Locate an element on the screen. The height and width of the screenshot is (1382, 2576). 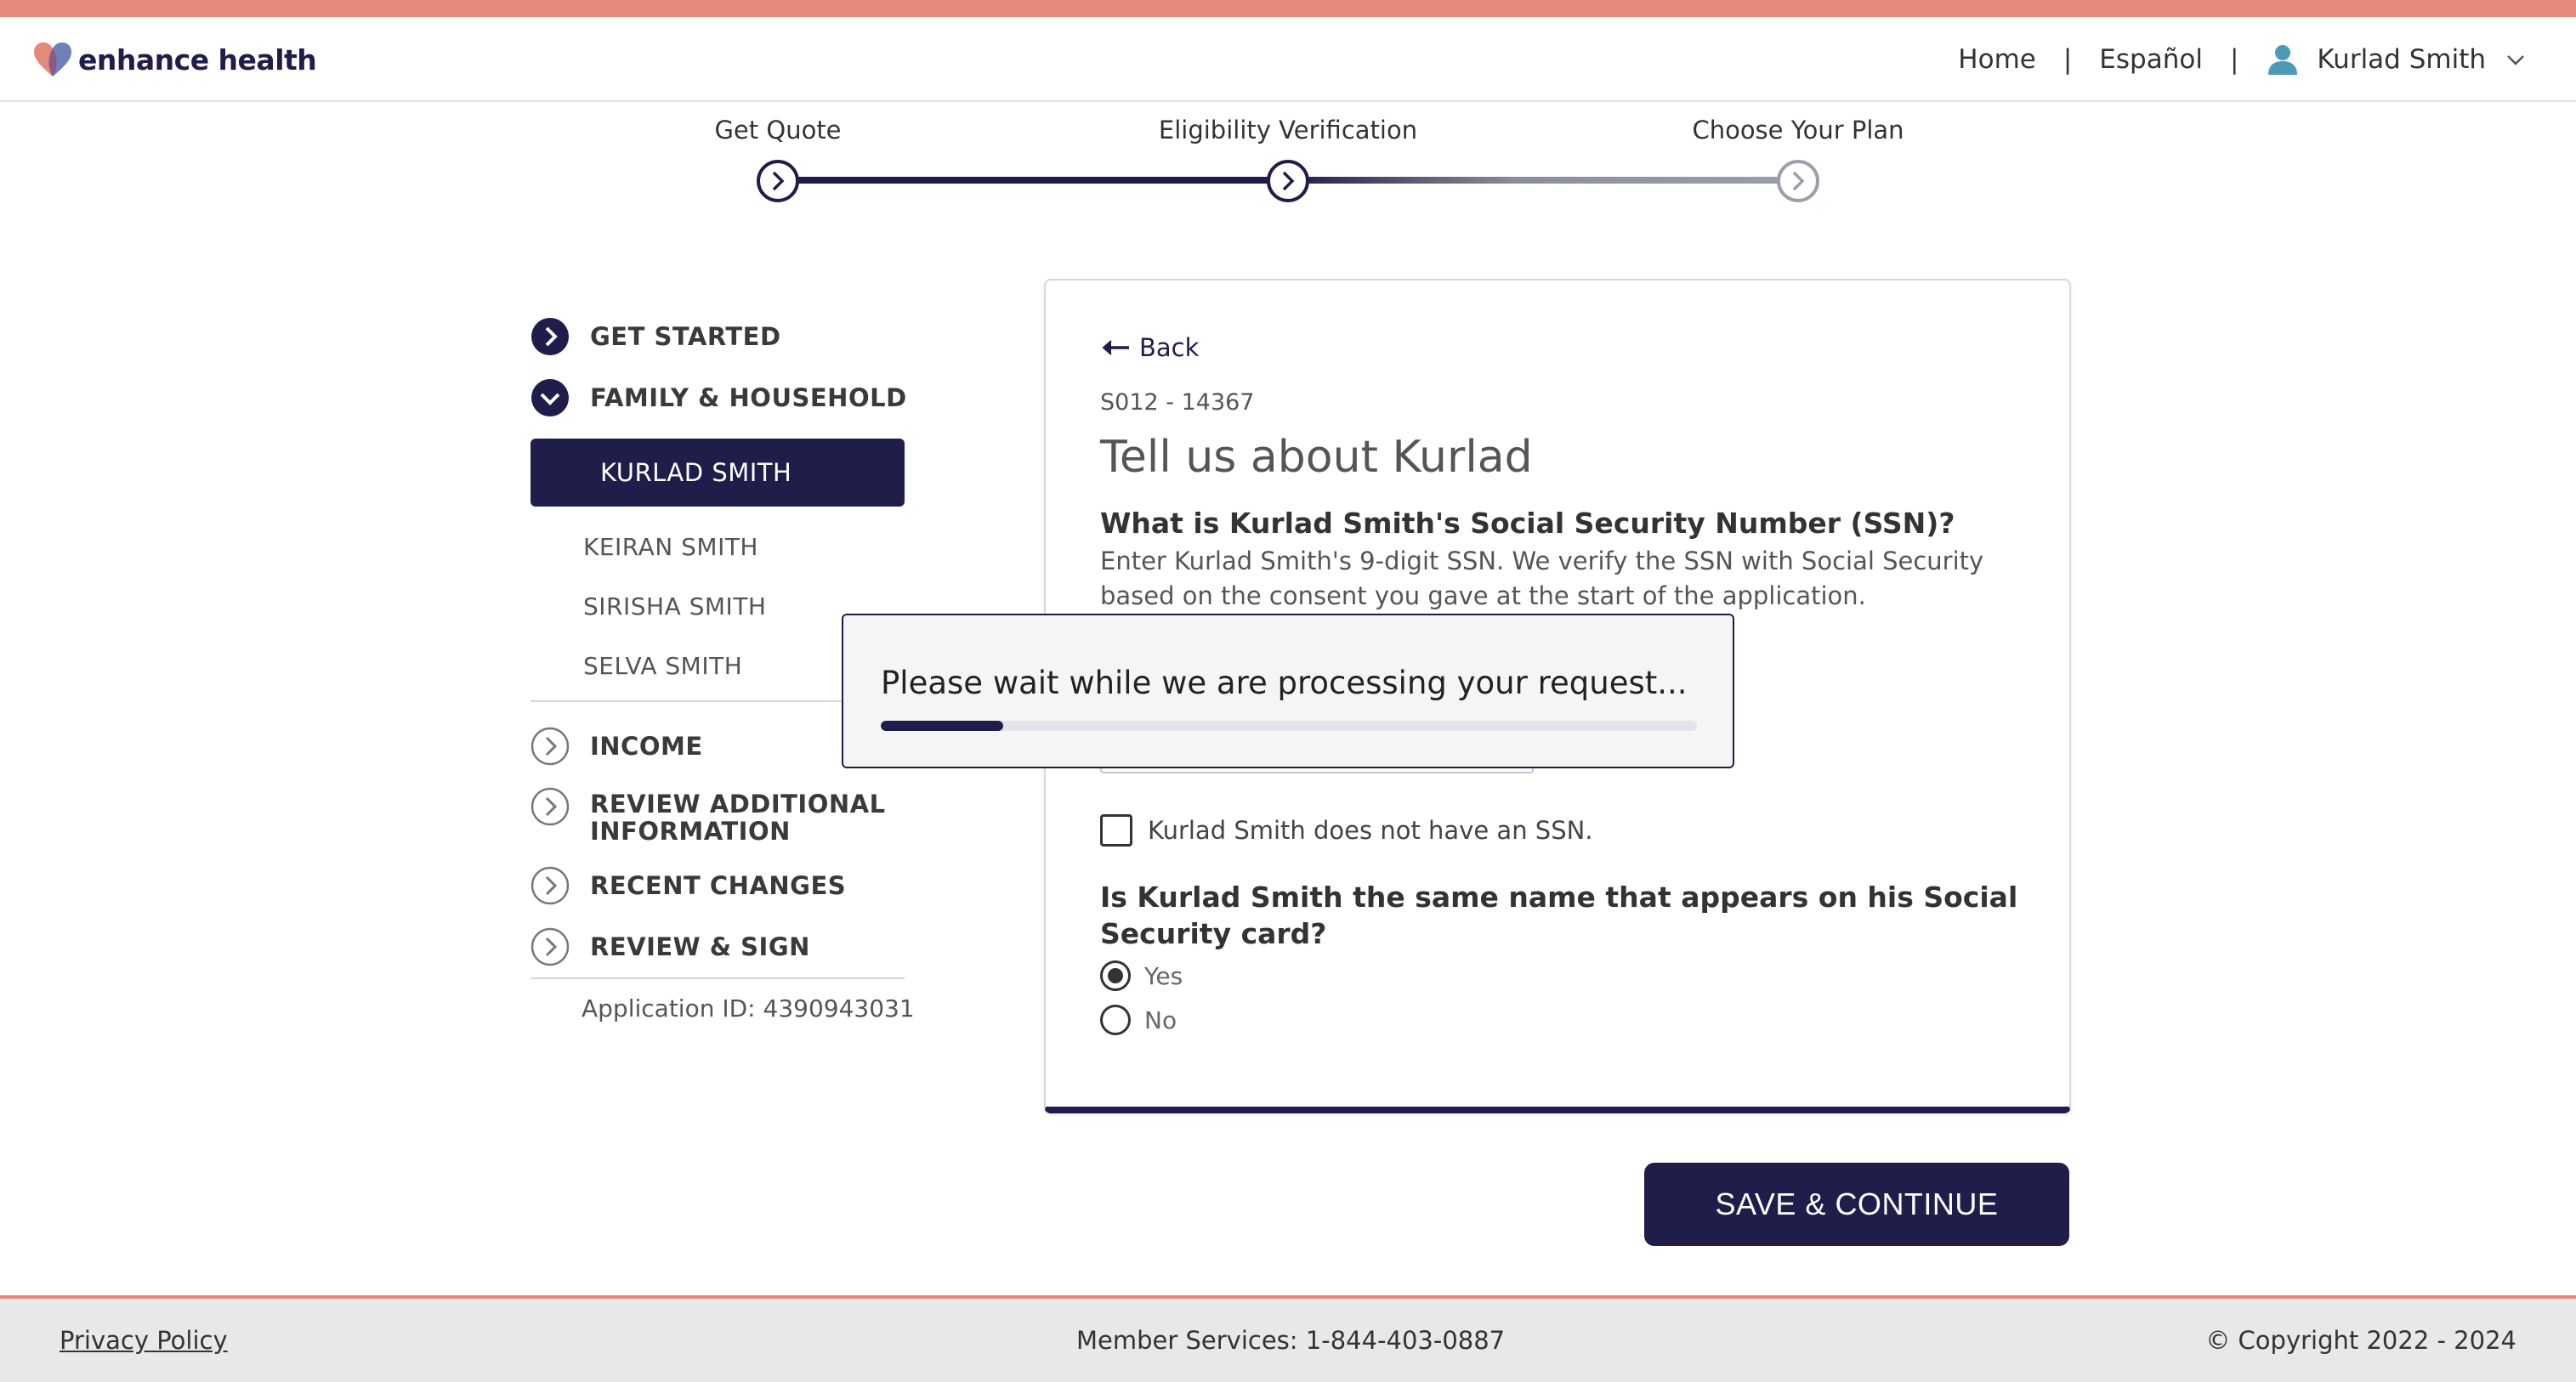
privacy-policy-link: Privacy Policy is located at coordinates (144, 1340).